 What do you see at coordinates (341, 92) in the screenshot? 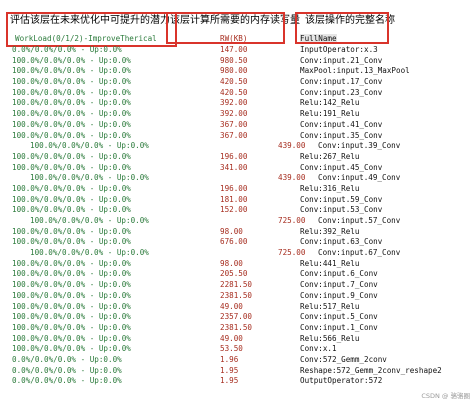
I see `row-fullname: Conv:input.23_Conv` at bounding box center [341, 92].